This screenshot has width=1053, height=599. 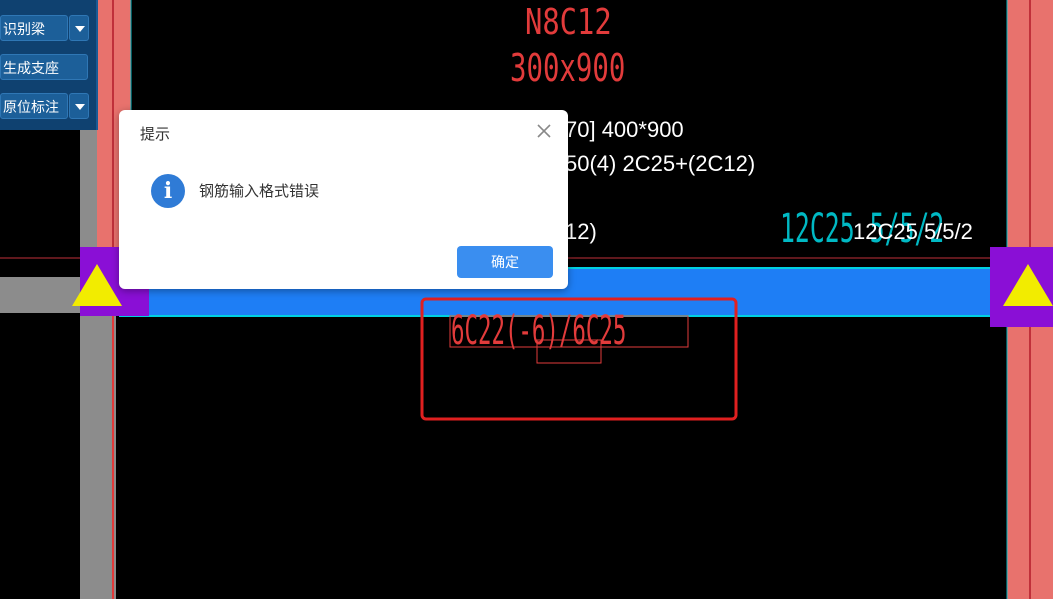 What do you see at coordinates (568, 22) in the screenshot?
I see `top-label-1: N8C12` at bounding box center [568, 22].